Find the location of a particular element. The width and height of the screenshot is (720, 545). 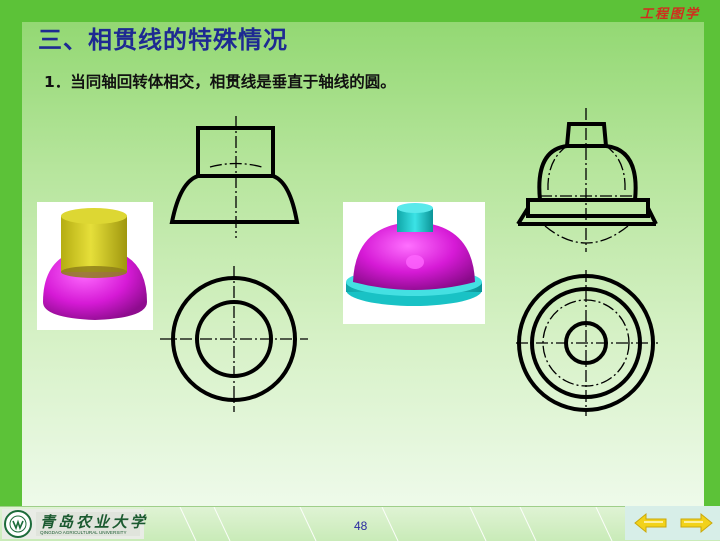

next-slide-button is located at coordinates (696, 523).